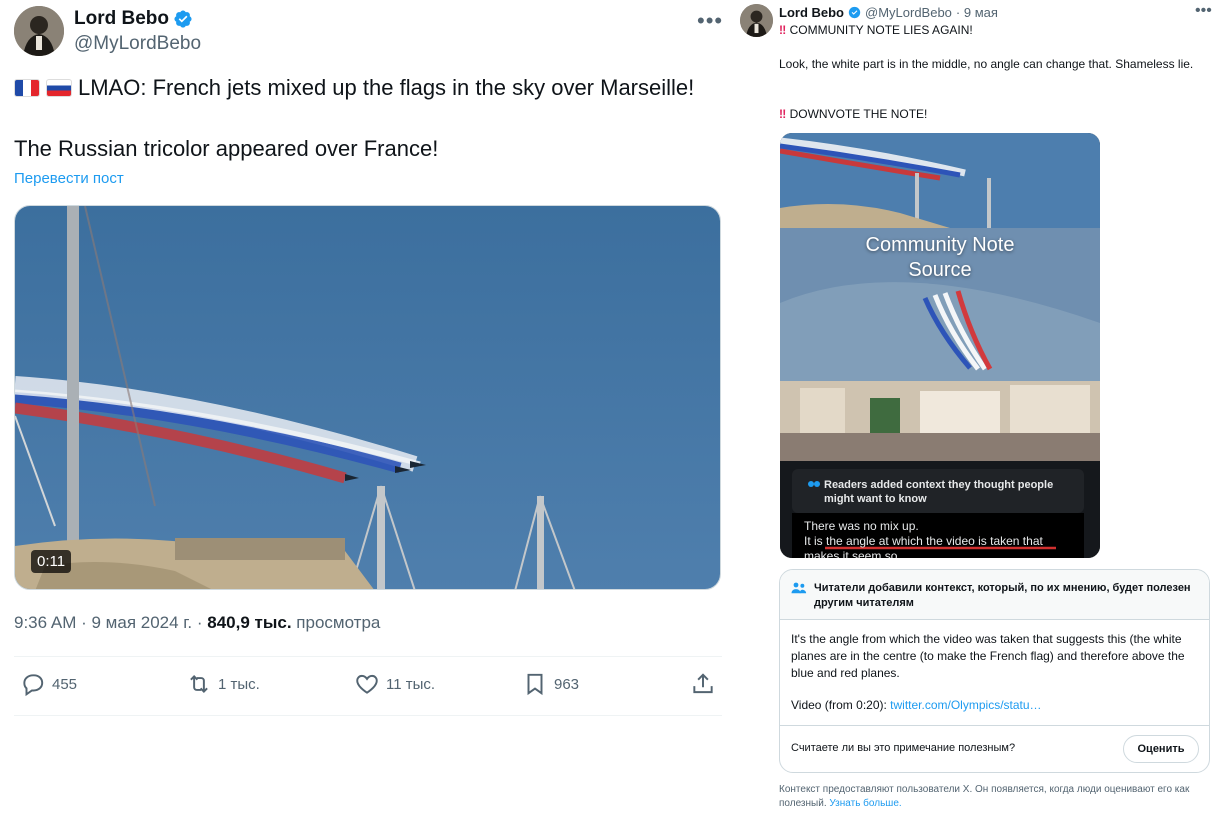  I want to click on tweet-time: 9:36 AM, so click(45, 622).